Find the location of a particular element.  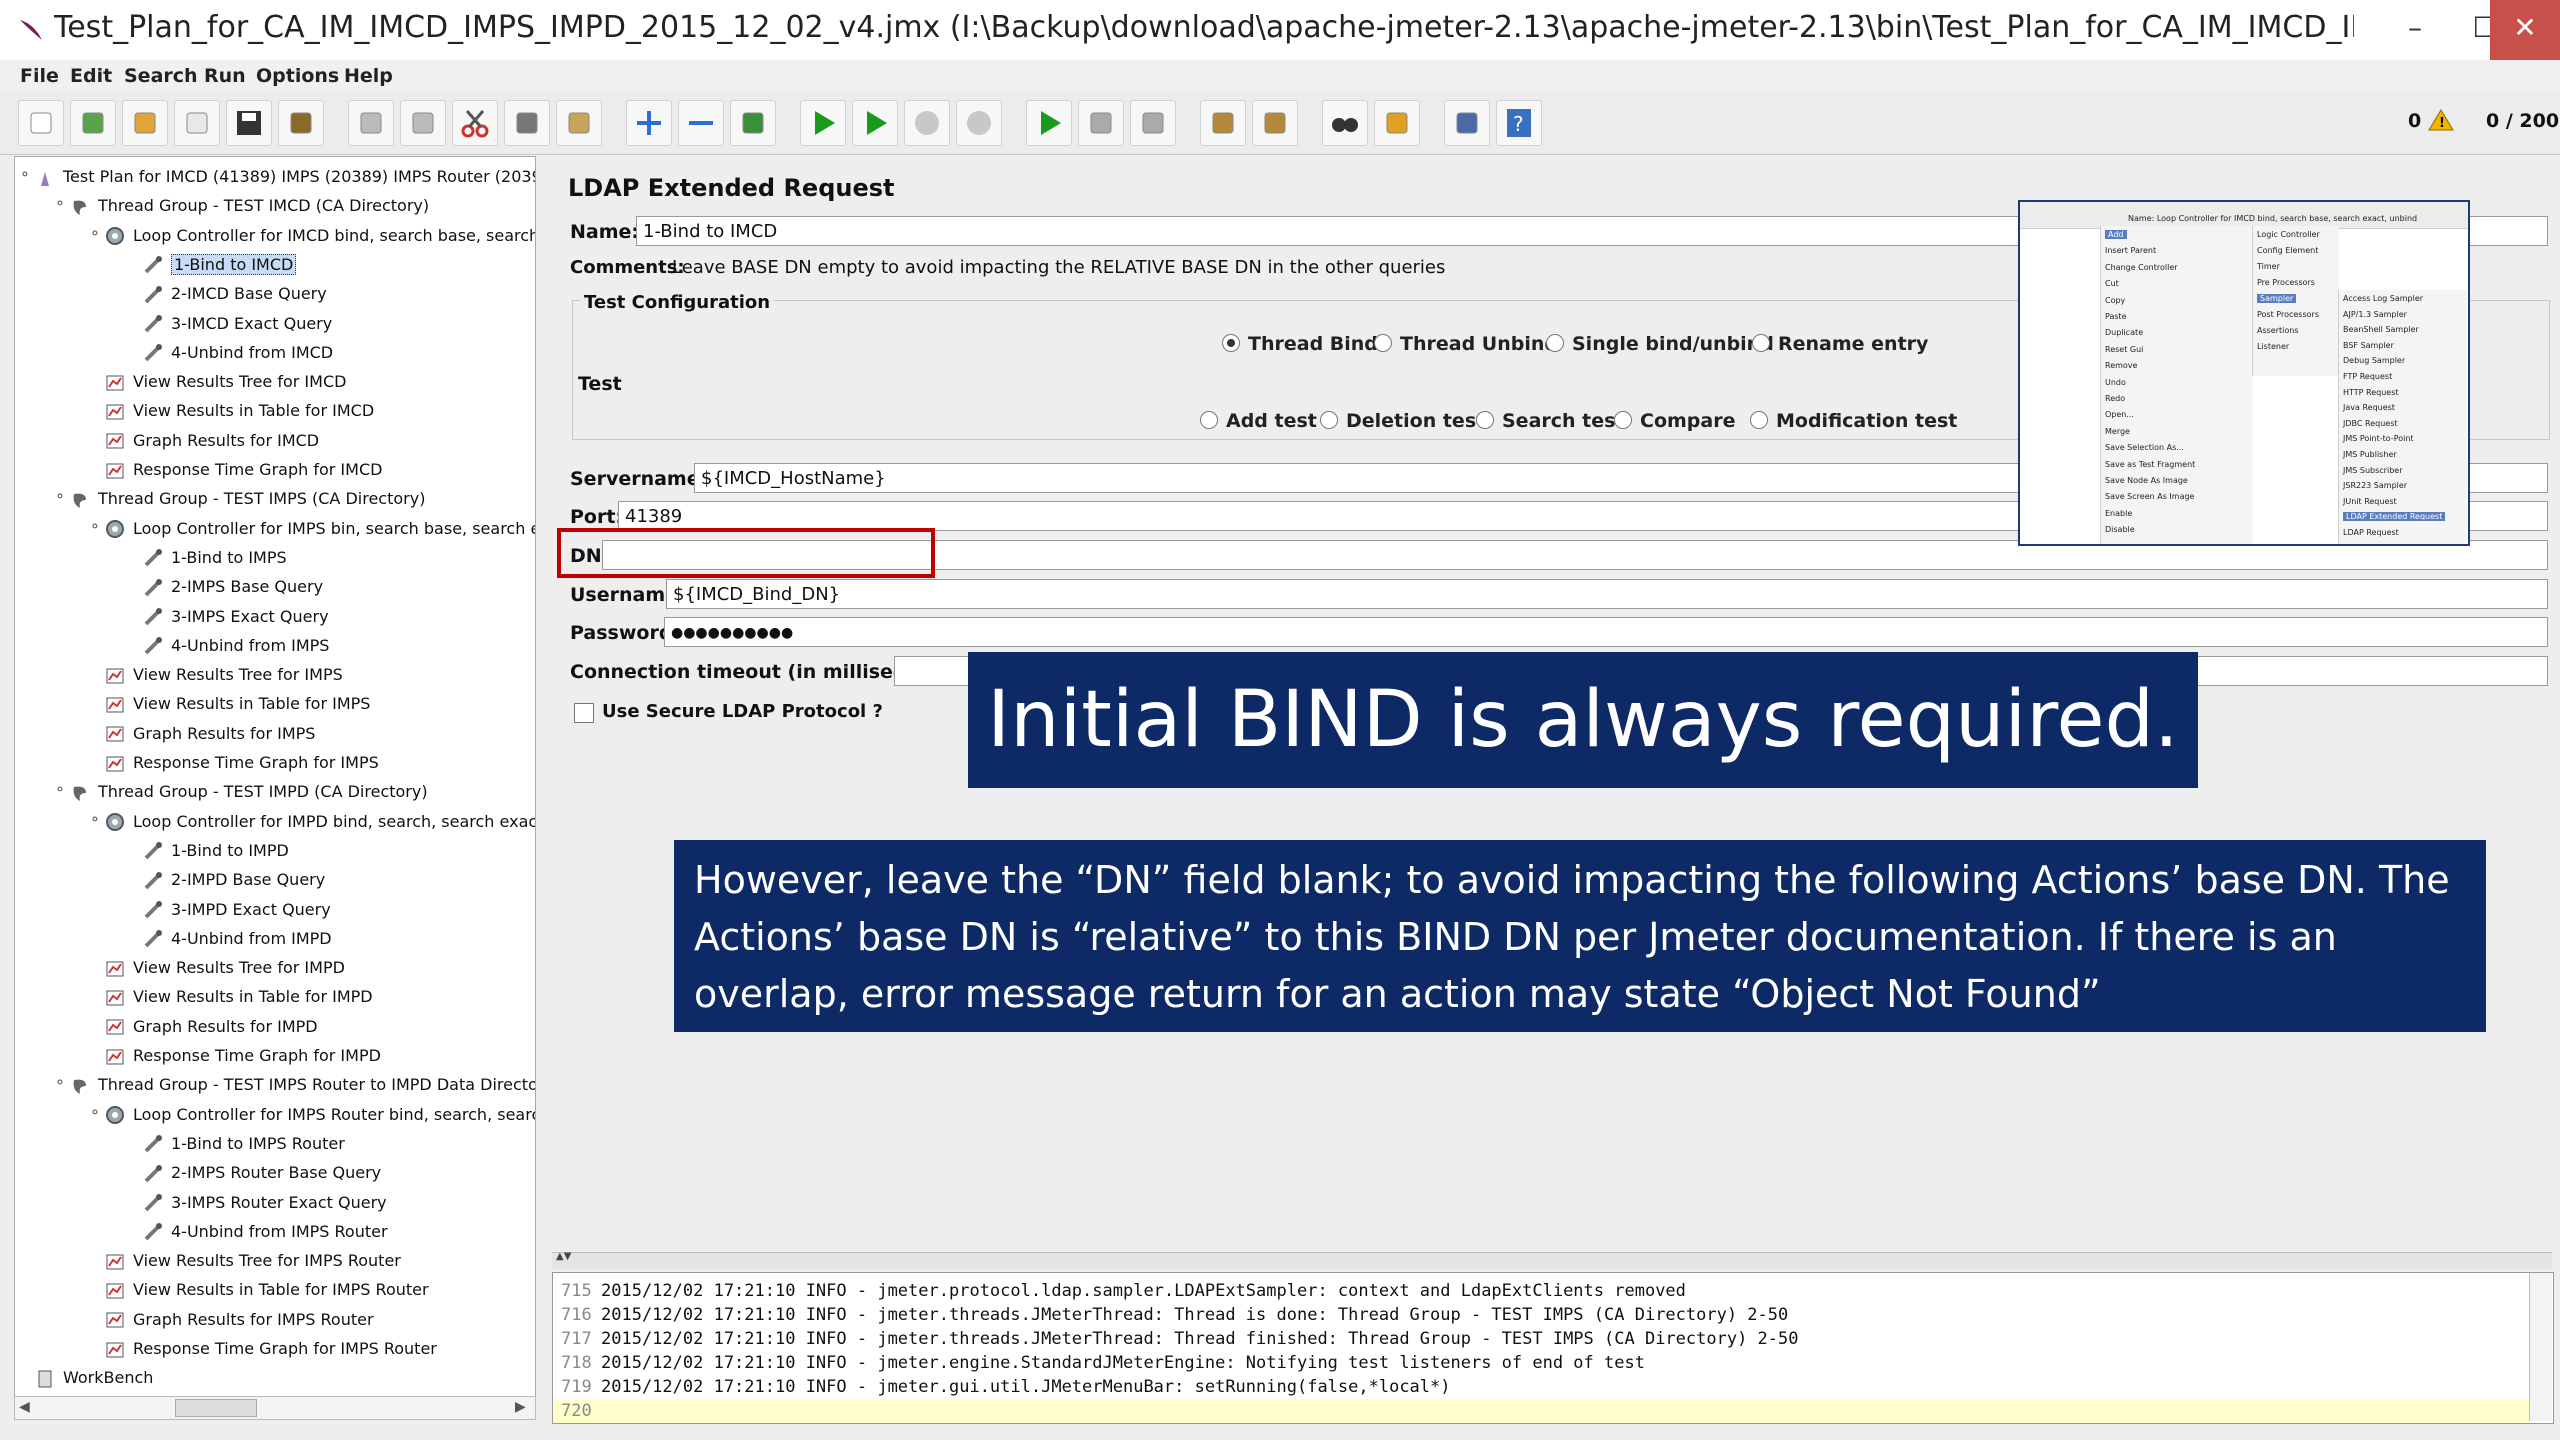

tree-sampler: 2-IMCD Base Query is located at coordinates (235, 294).